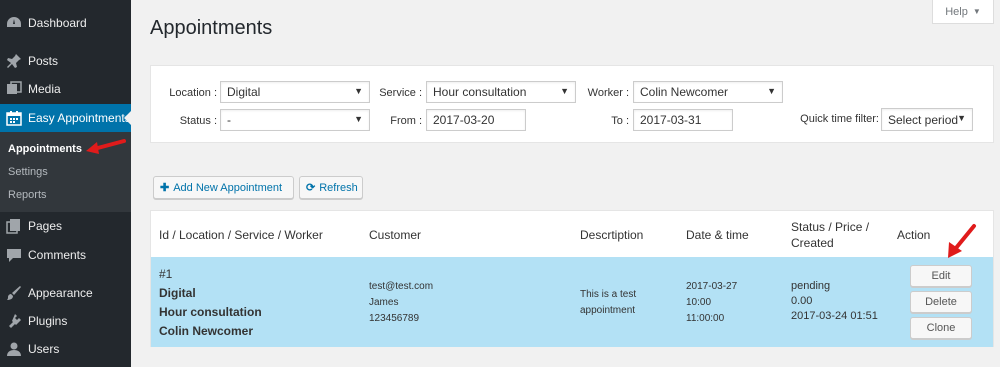 The width and height of the screenshot is (1000, 367). I want to click on appointment-status: pending, so click(811, 286).